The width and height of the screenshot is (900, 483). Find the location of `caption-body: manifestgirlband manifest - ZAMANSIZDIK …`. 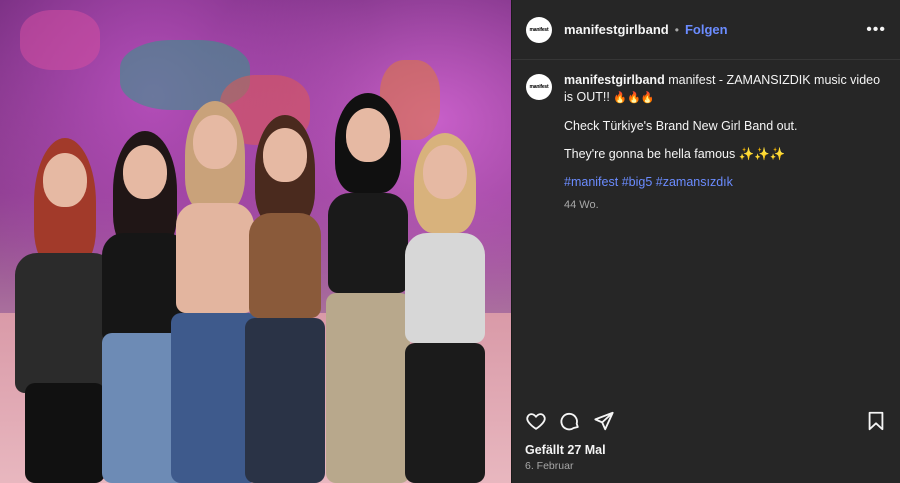

caption-body: manifestgirlband manifest - ZAMANSIZDIK … is located at coordinates (725, 143).